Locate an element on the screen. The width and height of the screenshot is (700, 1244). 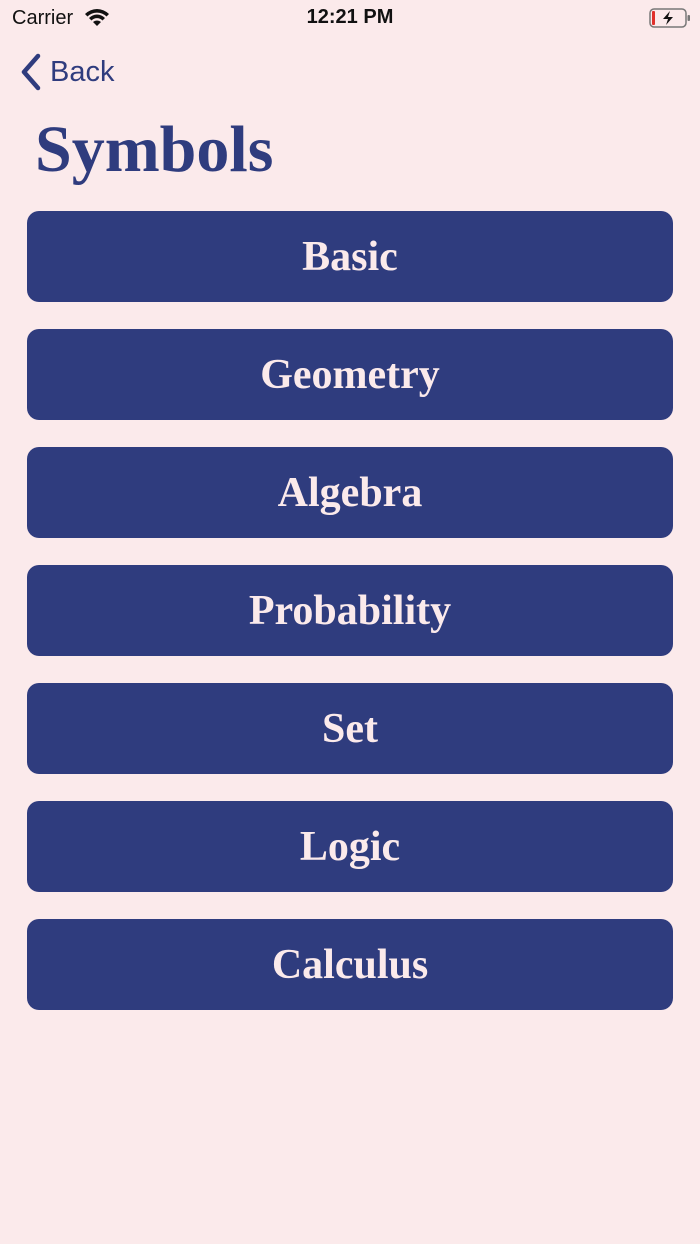
category-button-logic: Logic is located at coordinates (350, 846).